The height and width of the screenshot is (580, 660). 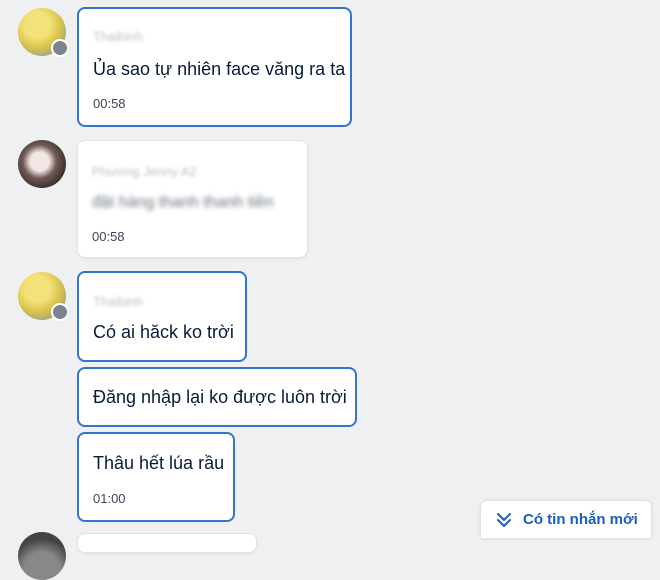 What do you see at coordinates (156, 477) in the screenshot?
I see `message-bubble: Thâu hết lúa rầu 01:00` at bounding box center [156, 477].